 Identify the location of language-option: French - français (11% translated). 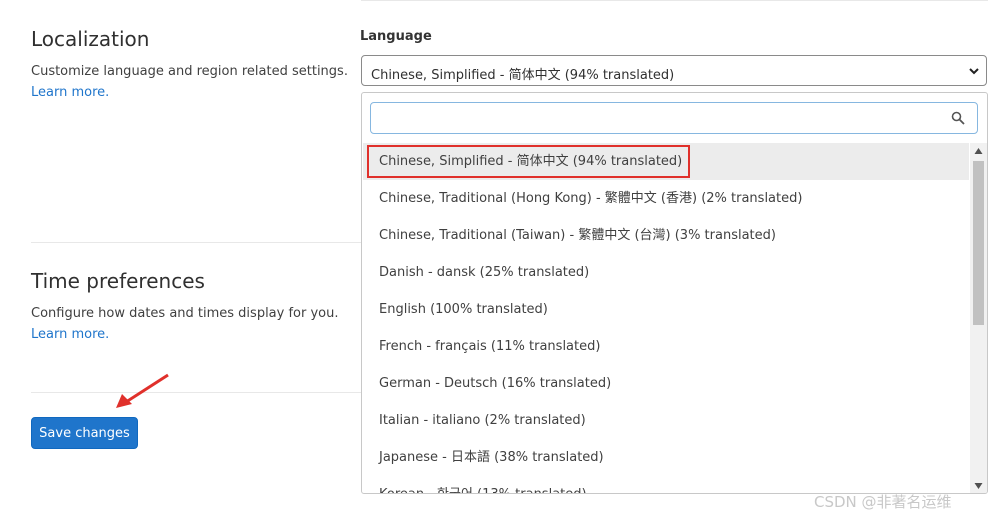
(666, 346).